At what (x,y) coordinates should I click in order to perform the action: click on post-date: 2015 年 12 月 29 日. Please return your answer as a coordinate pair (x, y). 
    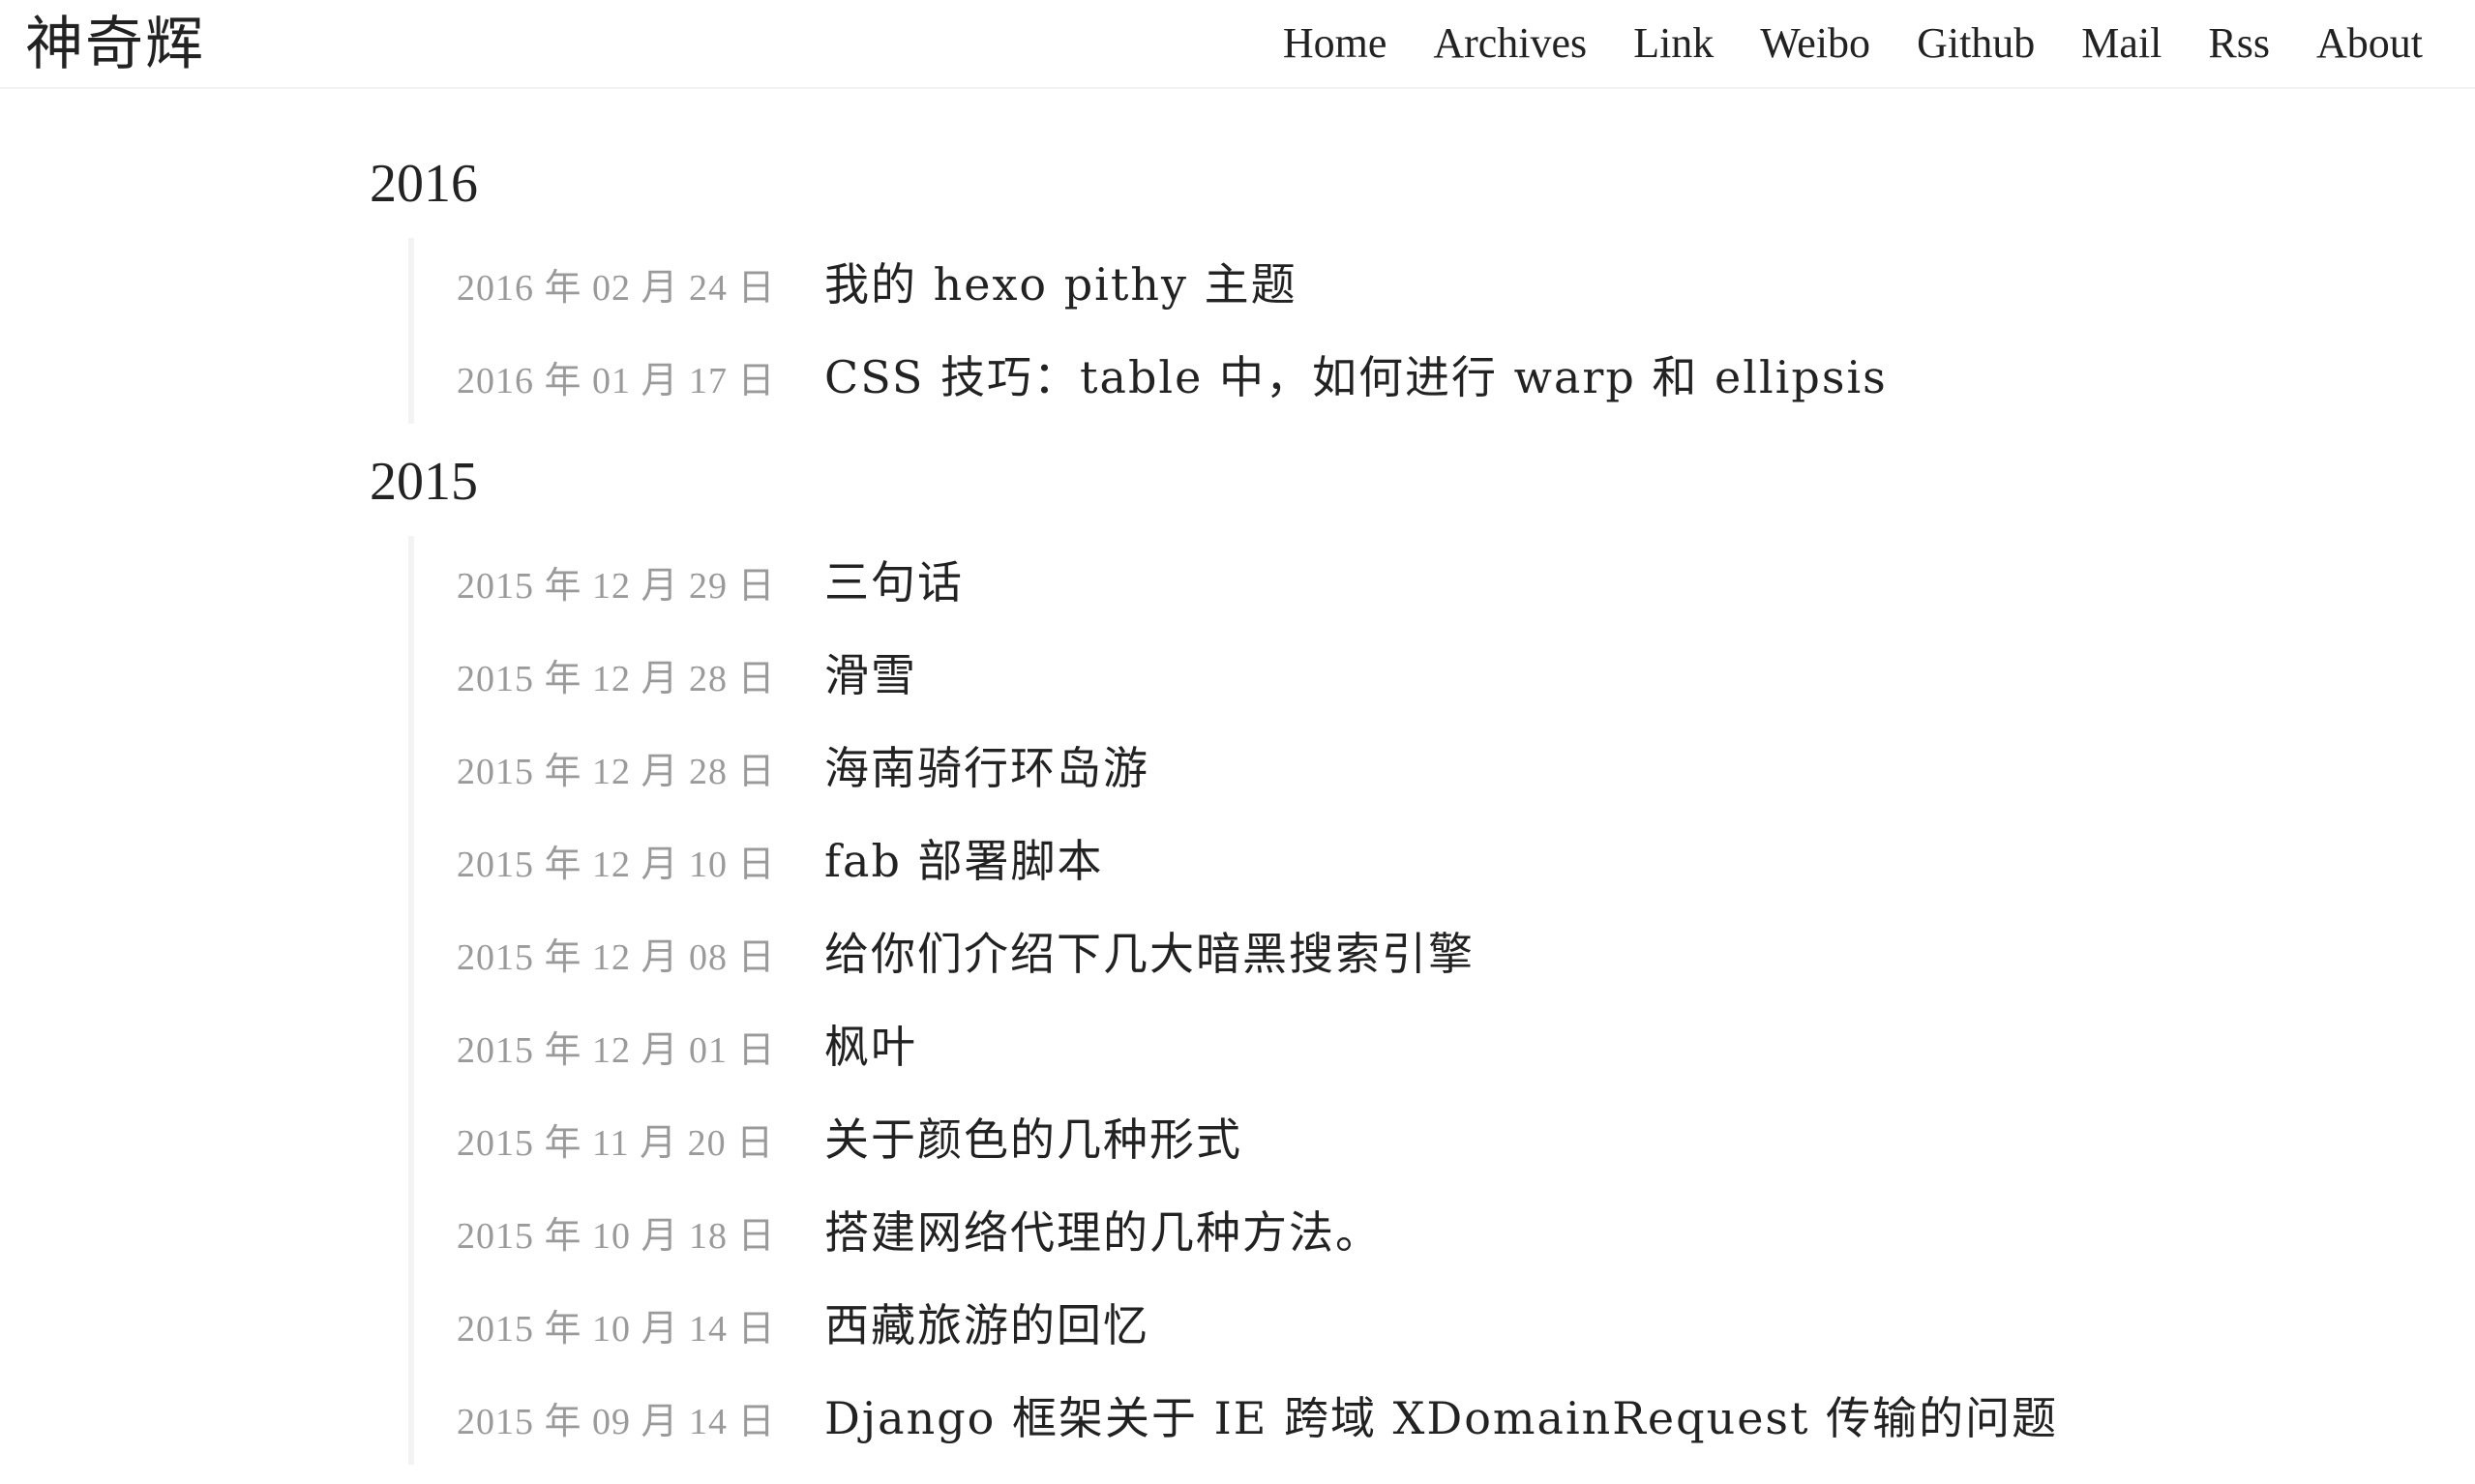
    Looking at the image, I should click on (616, 586).